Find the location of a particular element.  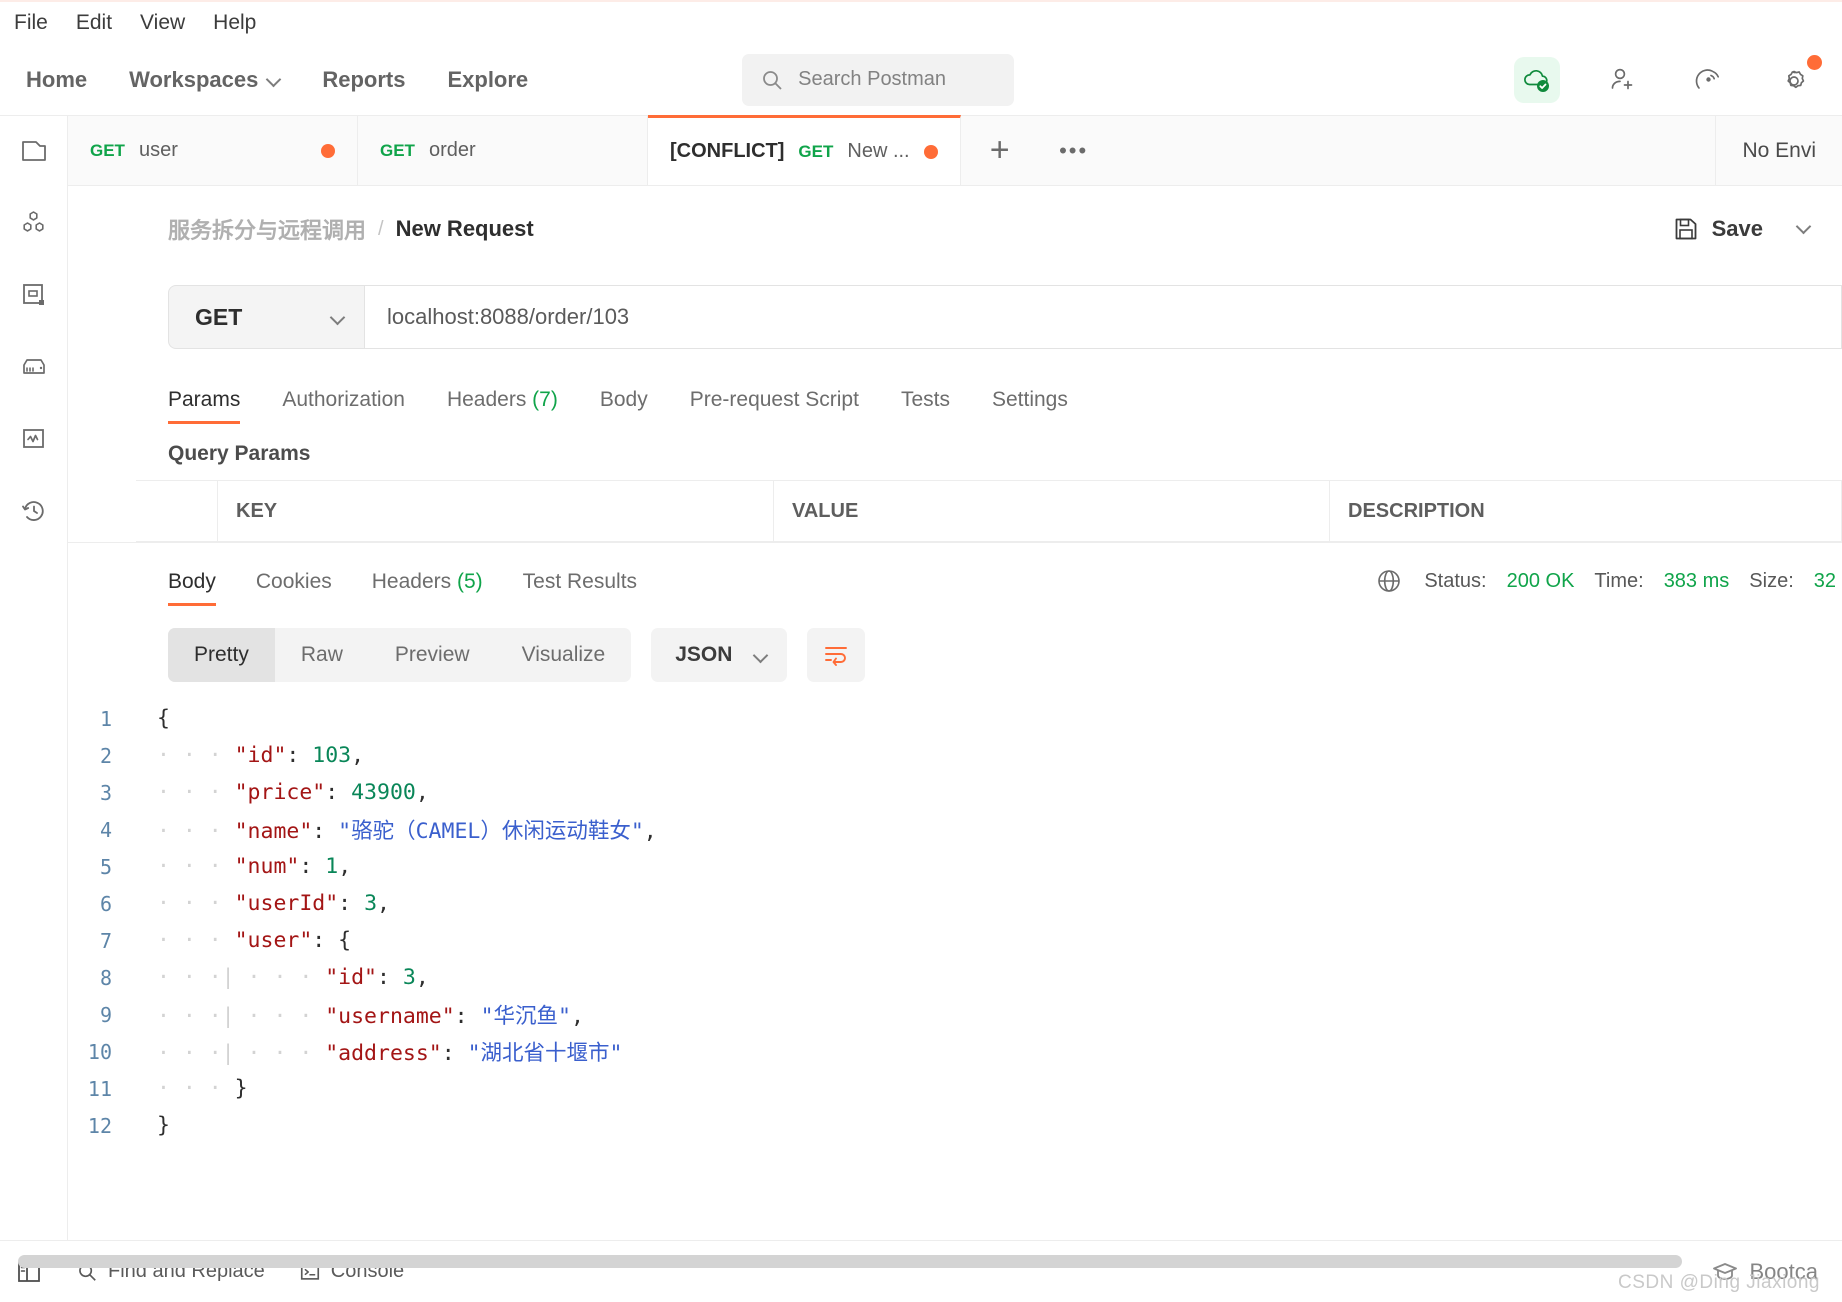

code-token: 3 is located at coordinates (409, 977).